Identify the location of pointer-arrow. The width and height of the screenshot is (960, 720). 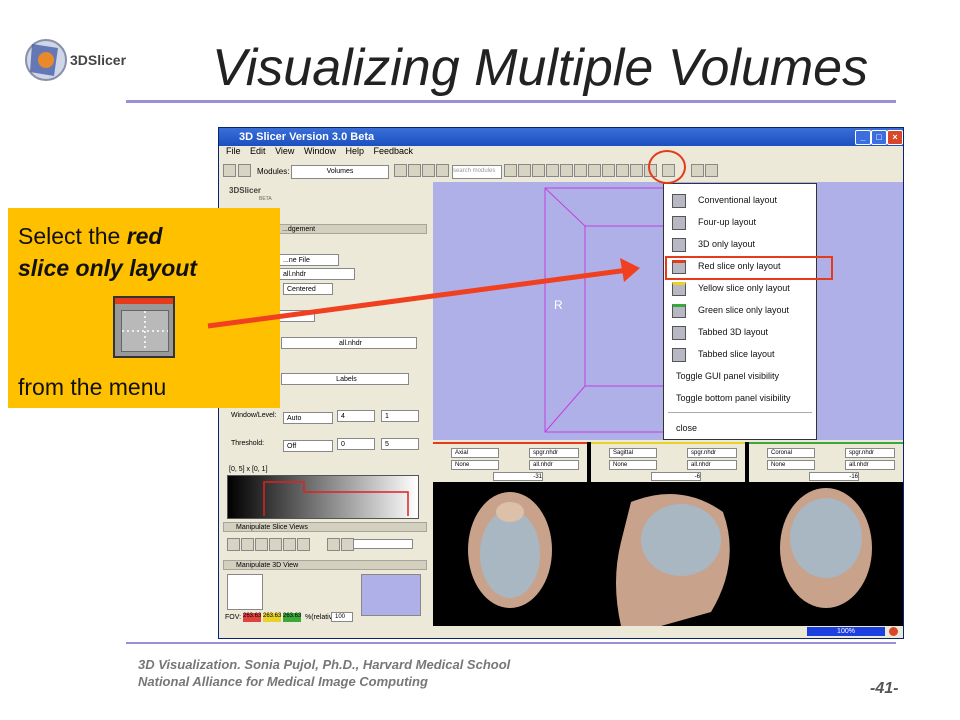
(423, 293).